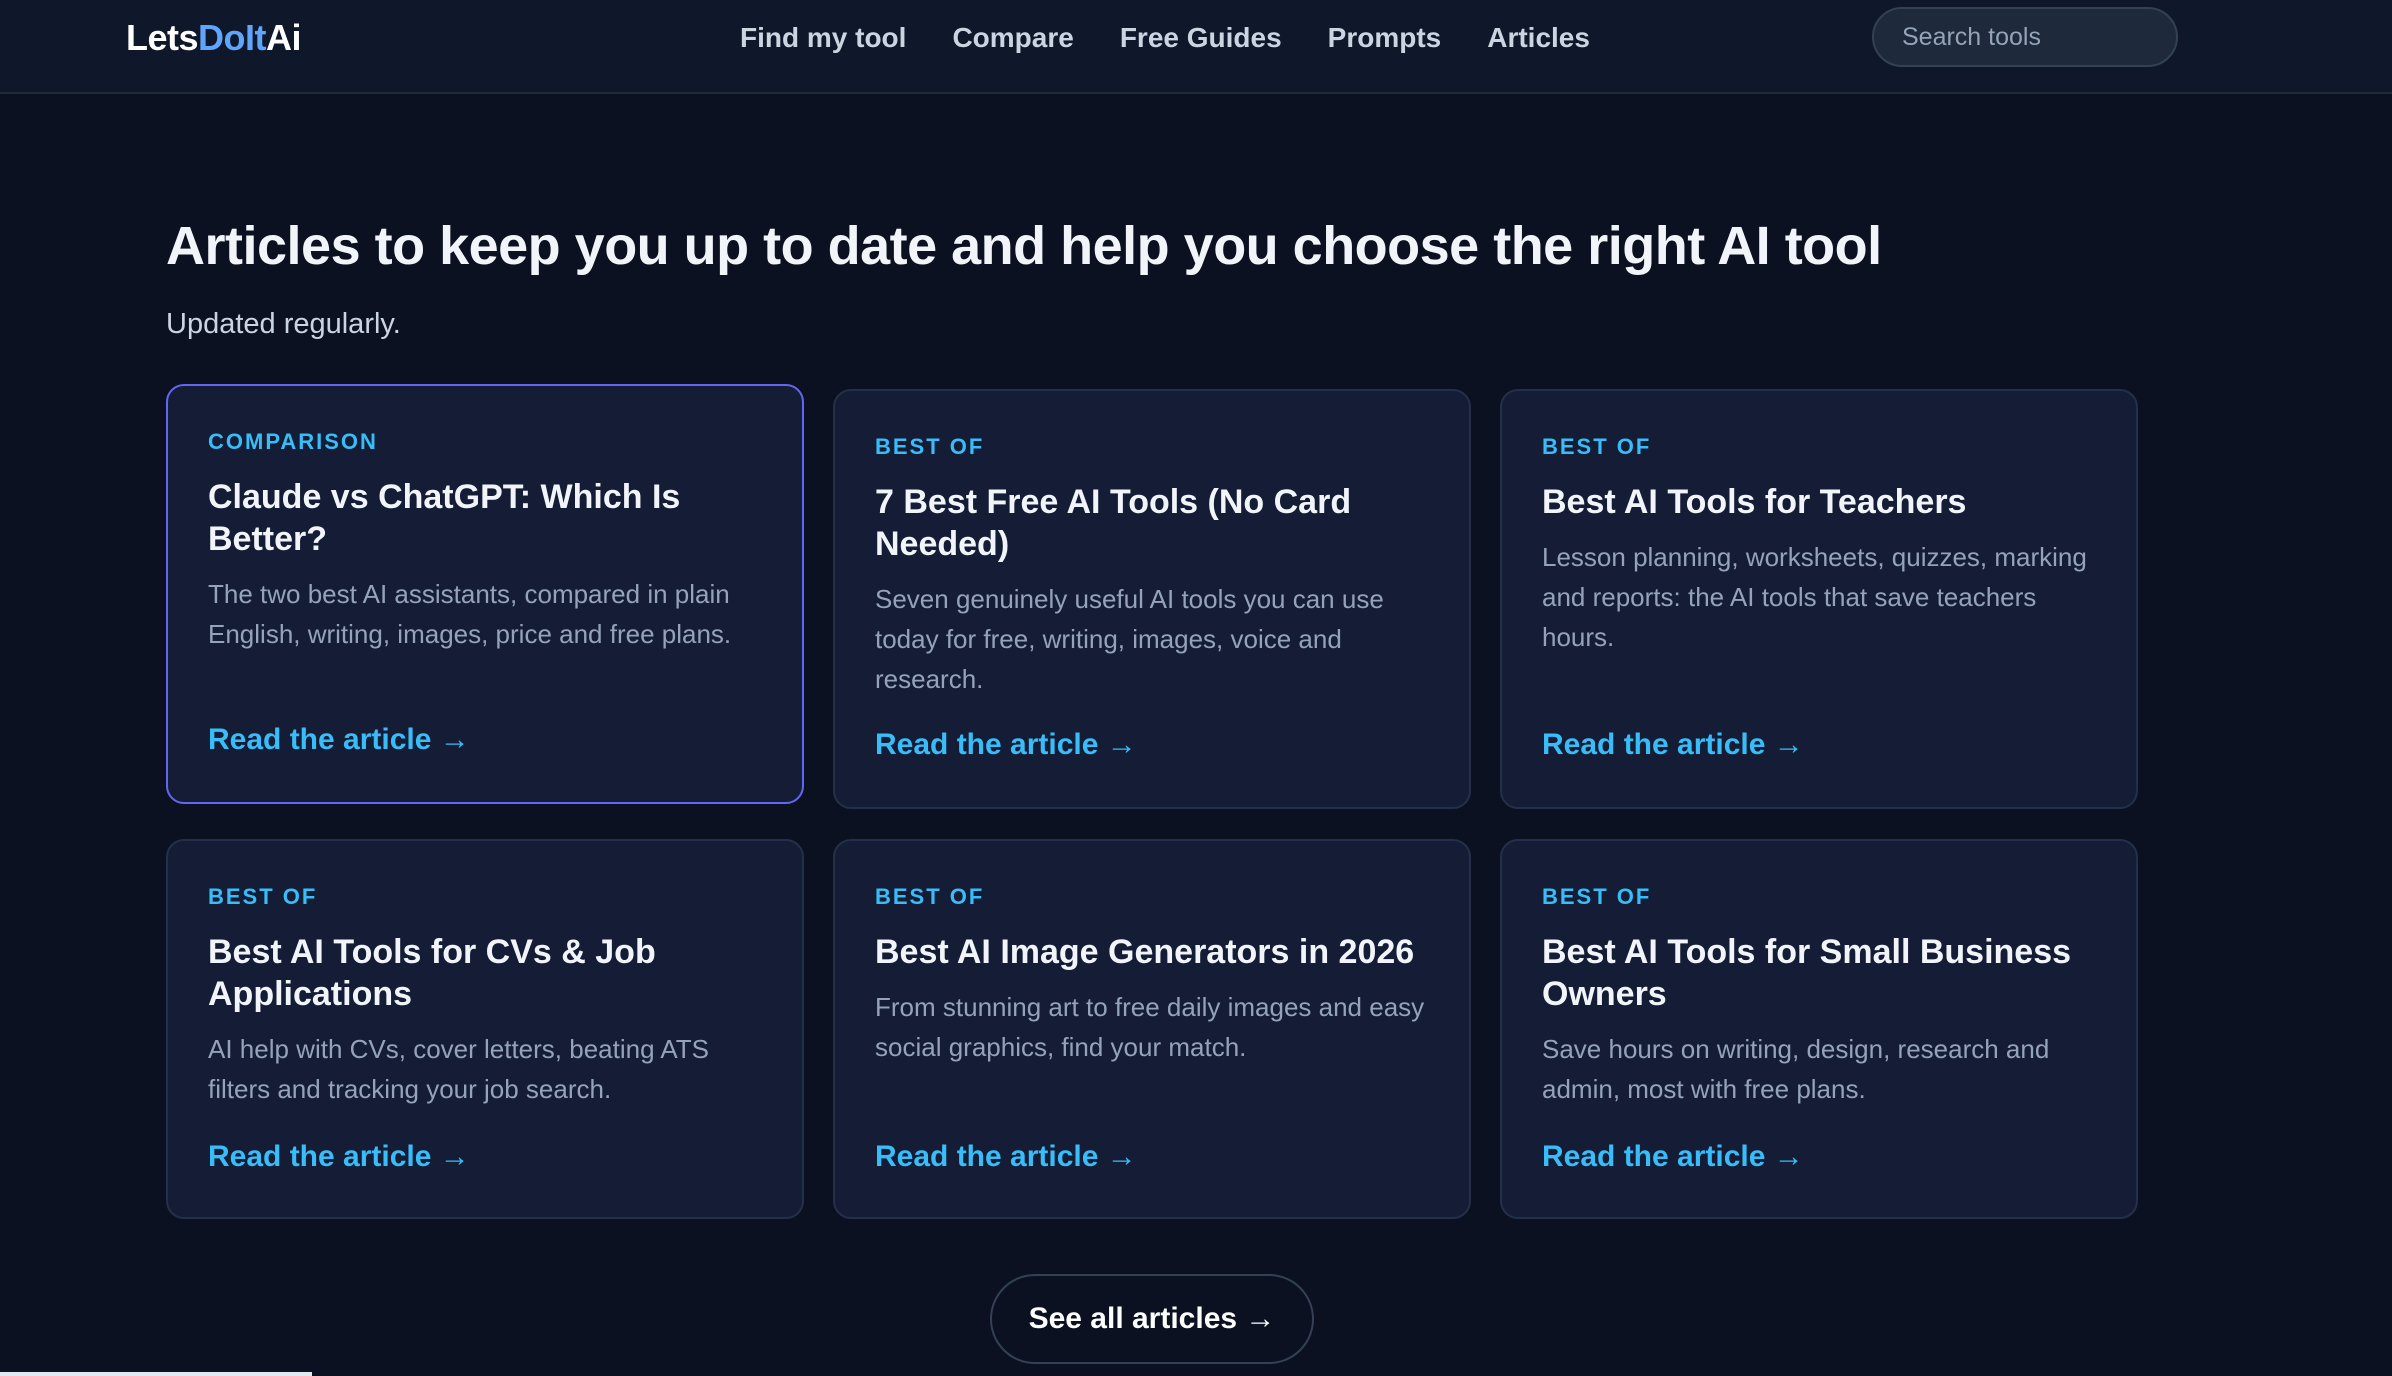  What do you see at coordinates (293, 441) in the screenshot?
I see `card-category: COMPARISON` at bounding box center [293, 441].